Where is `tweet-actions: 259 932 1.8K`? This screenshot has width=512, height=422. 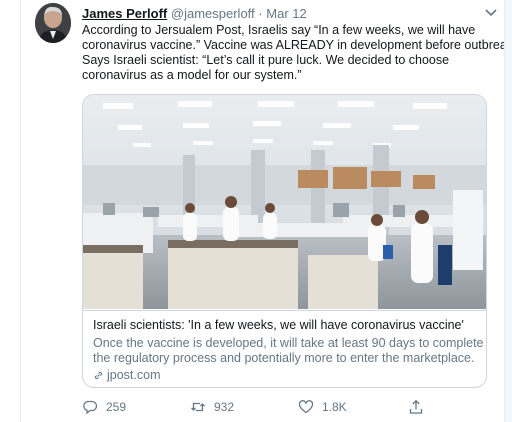
tweet-actions: 259 932 1.8K is located at coordinates (287, 407).